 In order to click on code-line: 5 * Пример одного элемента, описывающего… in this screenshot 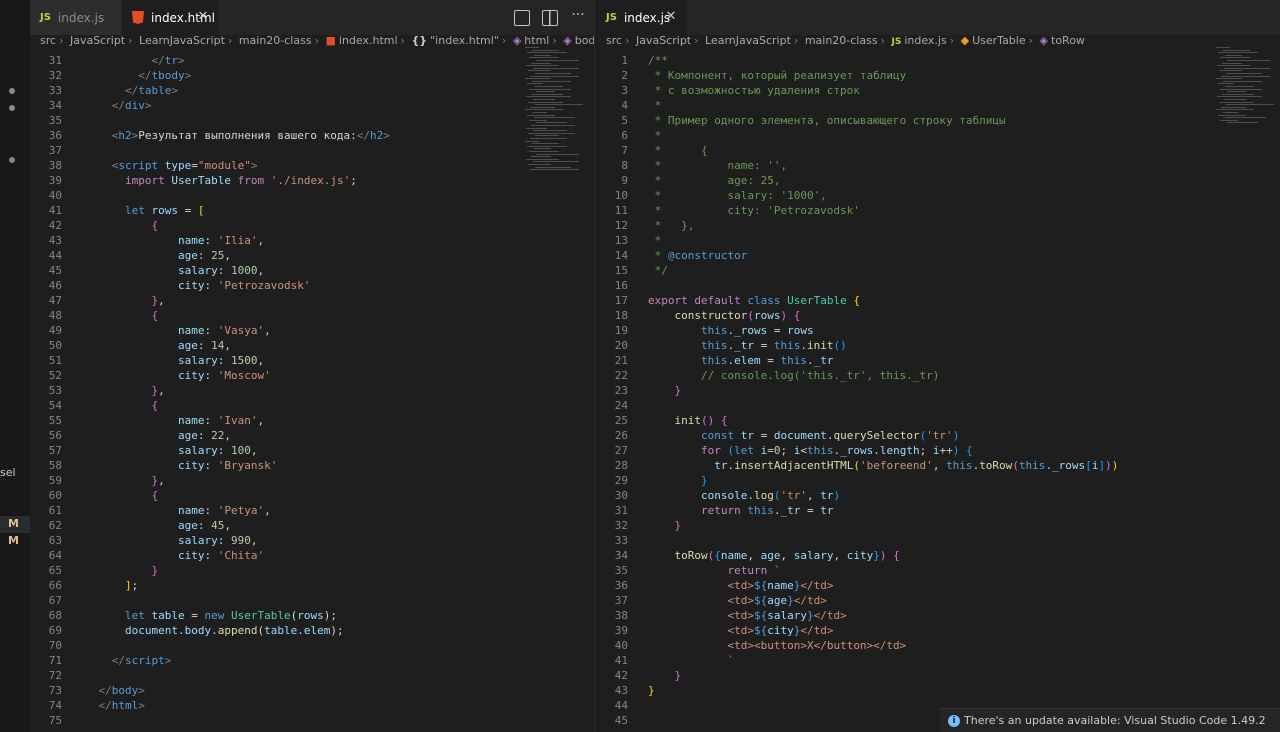, I will do `click(938, 120)`.